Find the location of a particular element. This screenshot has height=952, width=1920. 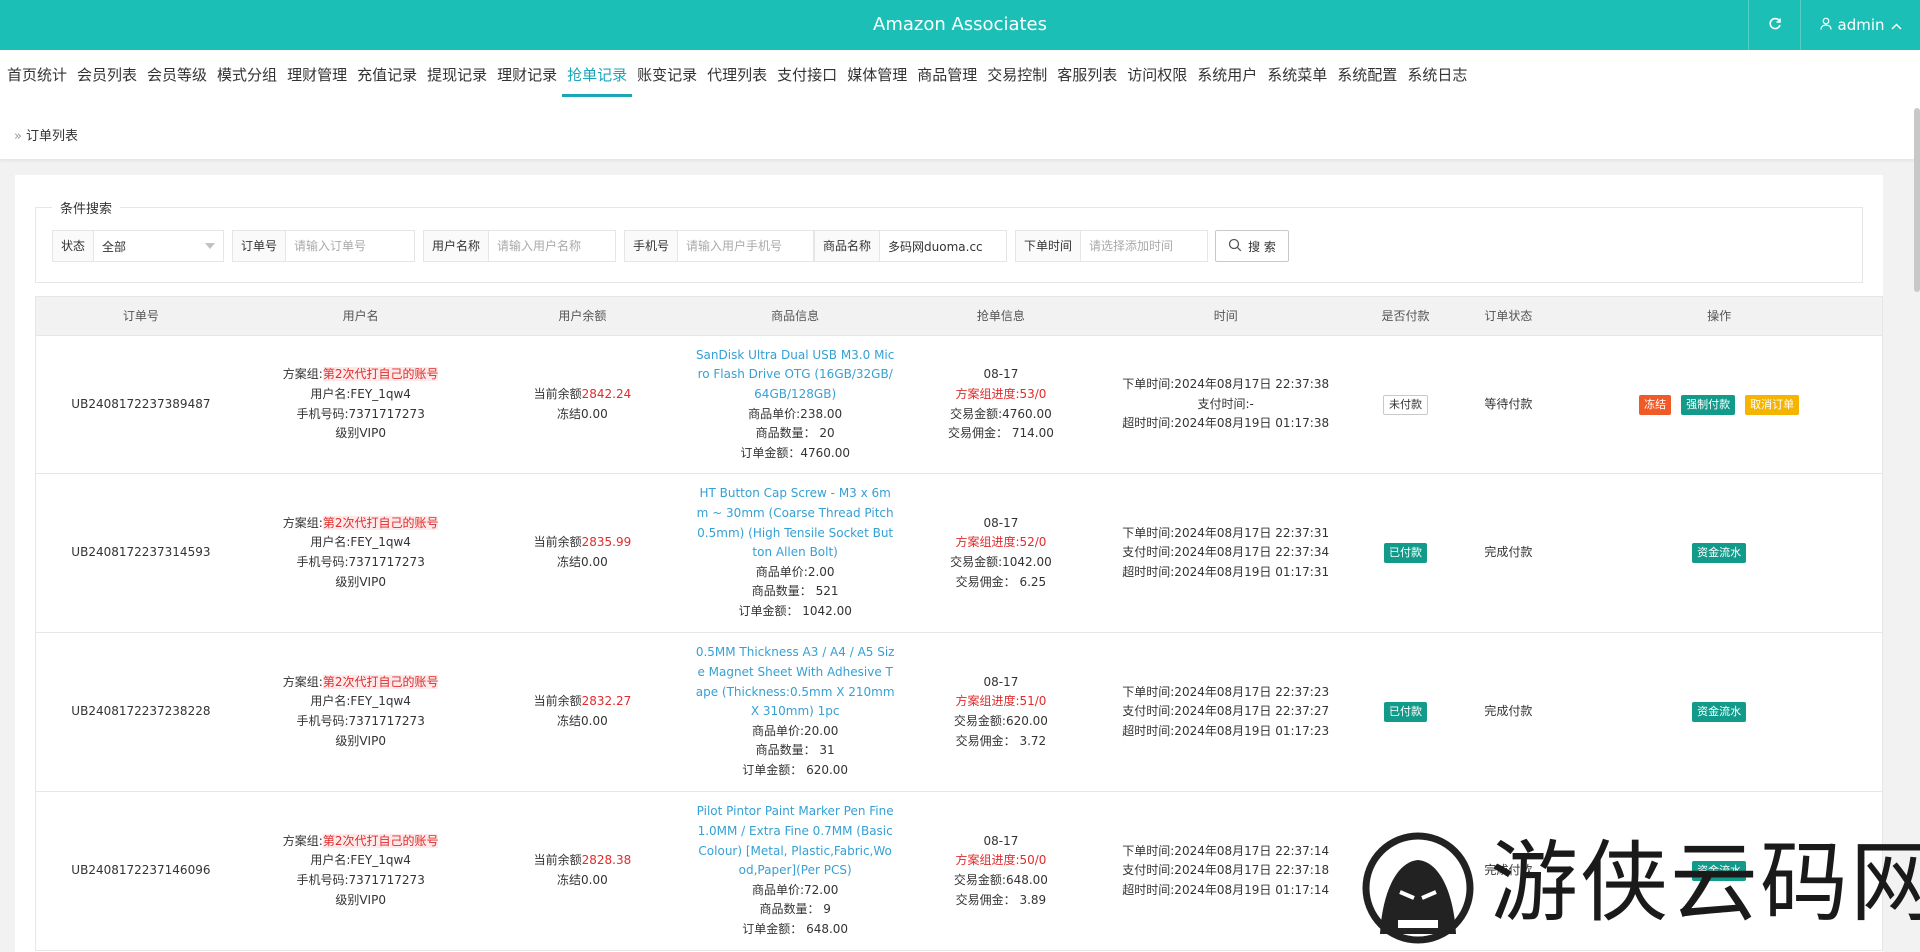

nav-item: 理财管理 is located at coordinates (317, 73).